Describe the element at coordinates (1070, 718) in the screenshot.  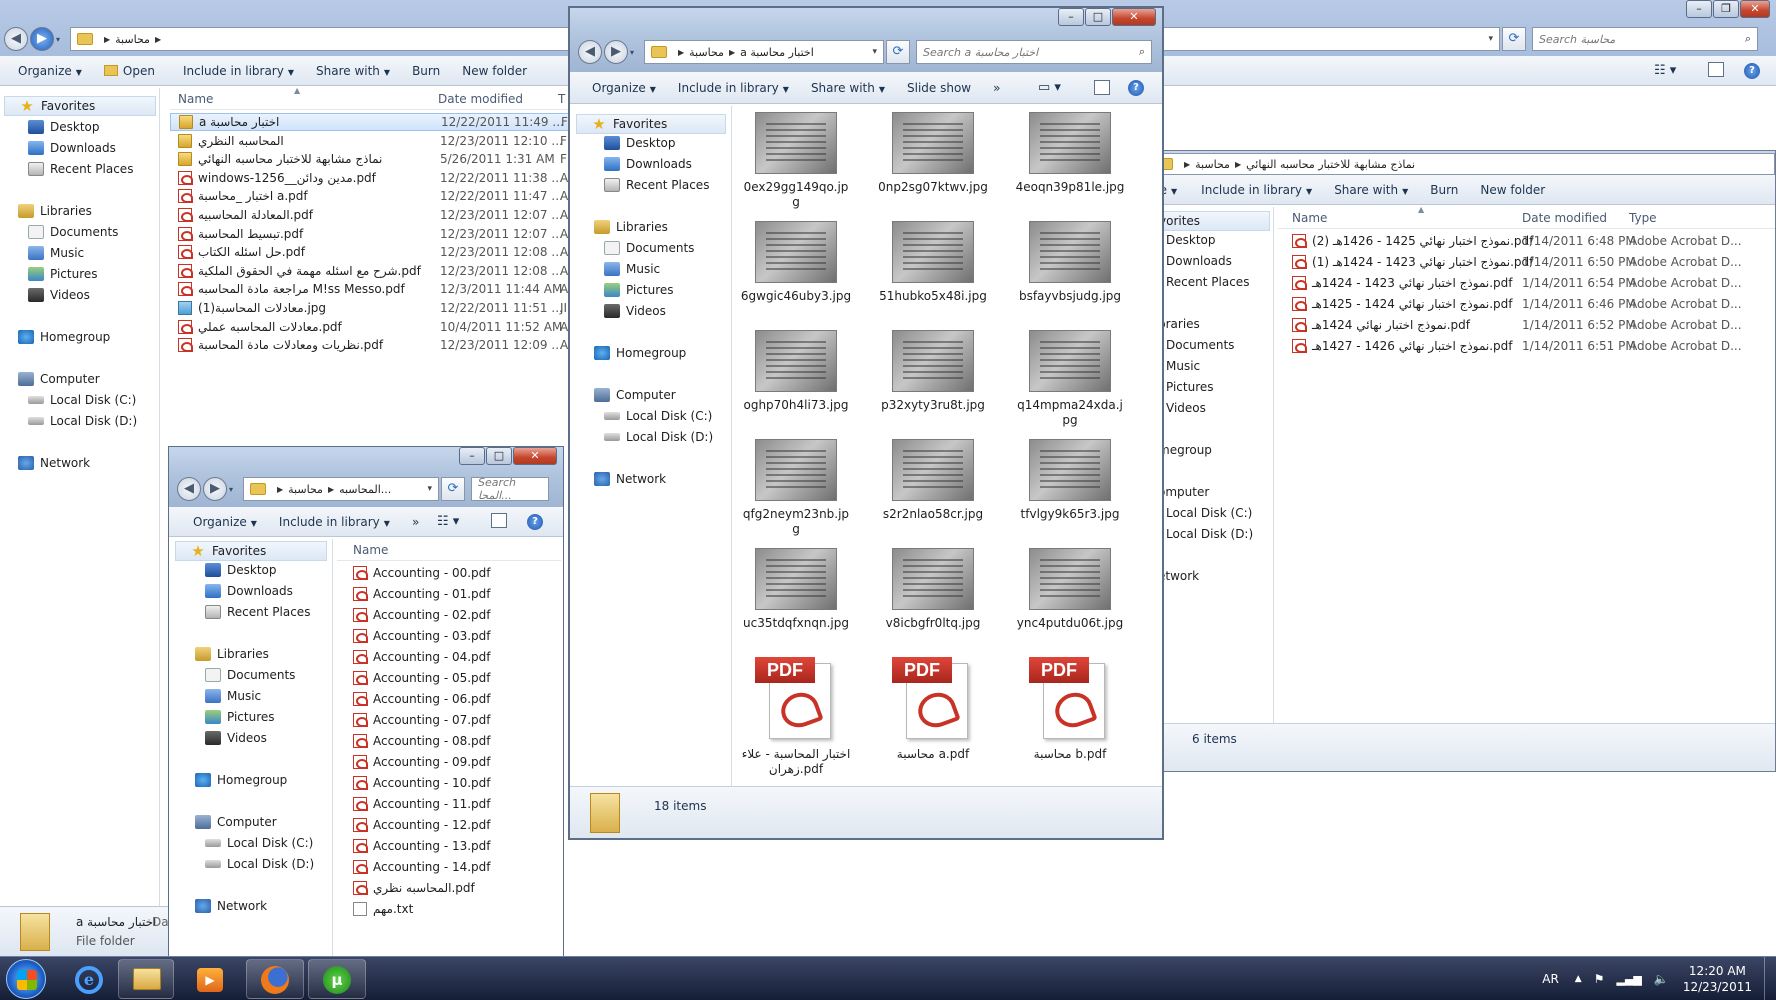
I see `thumbnail-item: PDF محاسبة b.pdf` at that location.